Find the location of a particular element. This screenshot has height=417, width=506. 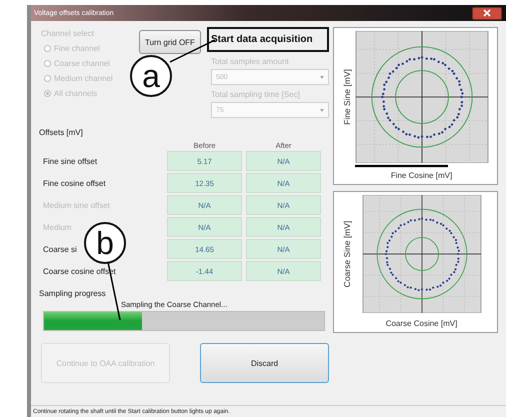

close-icon is located at coordinates (487, 13).